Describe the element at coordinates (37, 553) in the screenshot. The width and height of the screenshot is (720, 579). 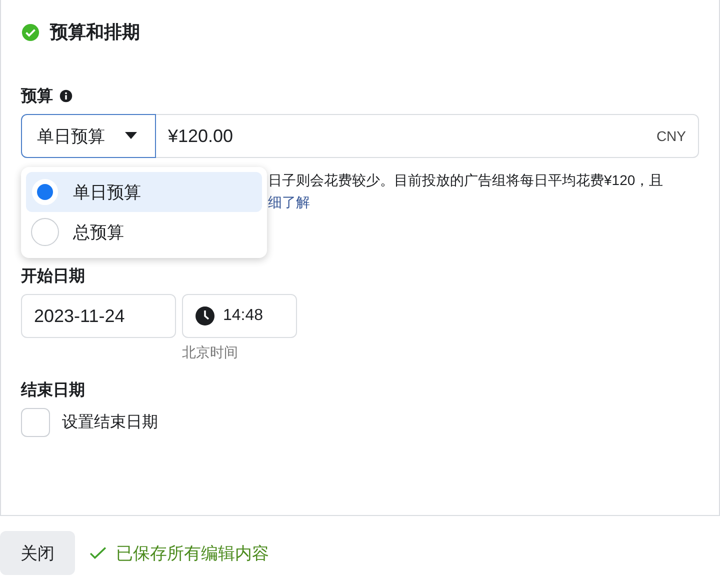
I see `close-button: 关闭` at that location.